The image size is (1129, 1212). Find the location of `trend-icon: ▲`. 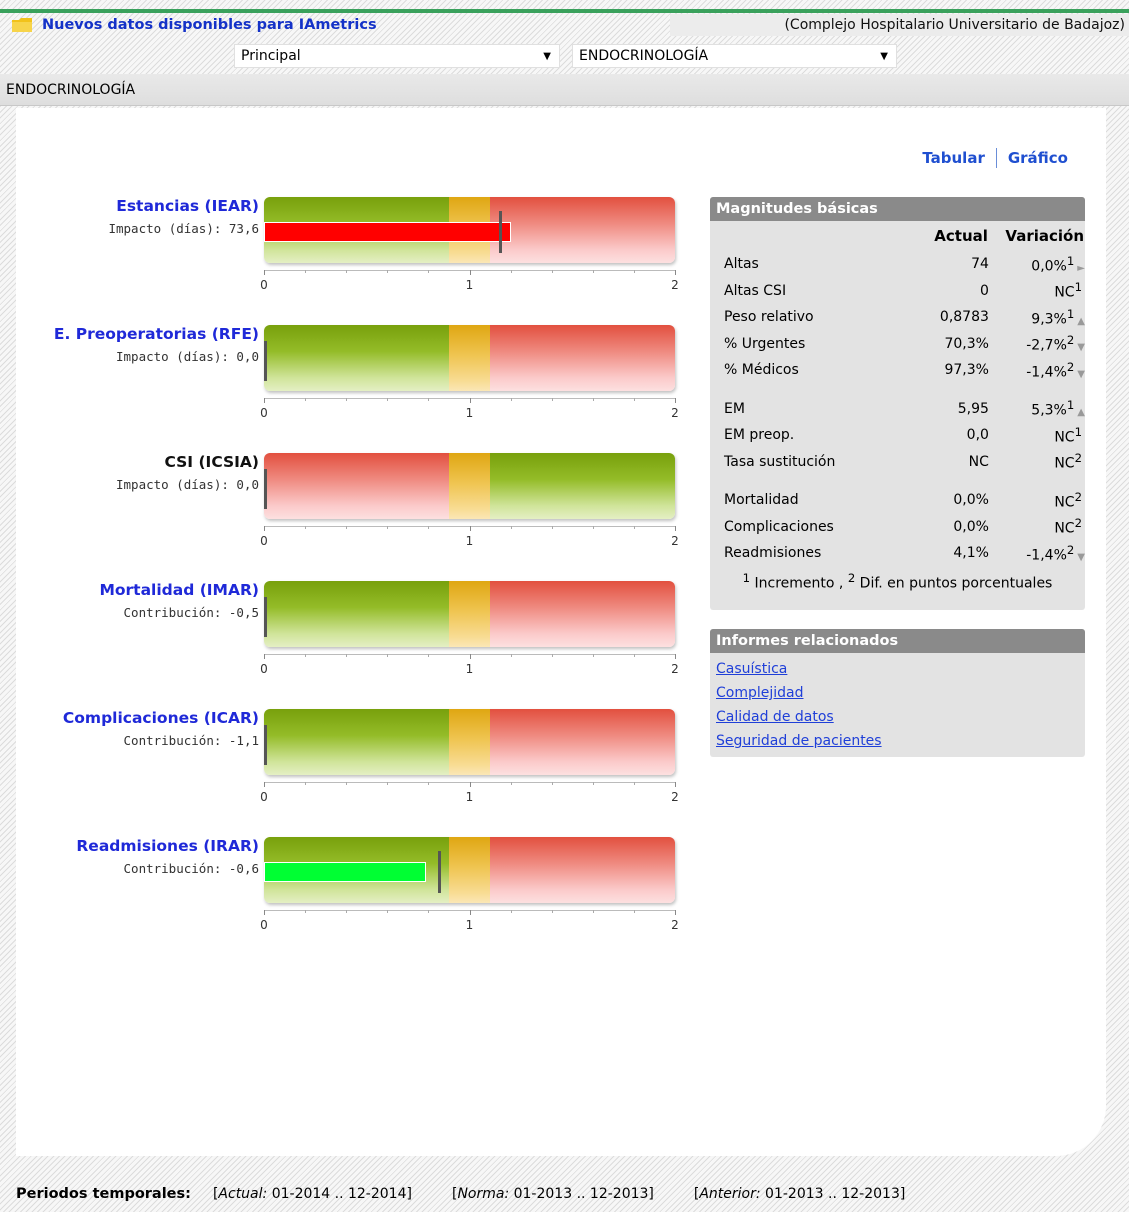

trend-icon: ▲ is located at coordinates (1081, 321).